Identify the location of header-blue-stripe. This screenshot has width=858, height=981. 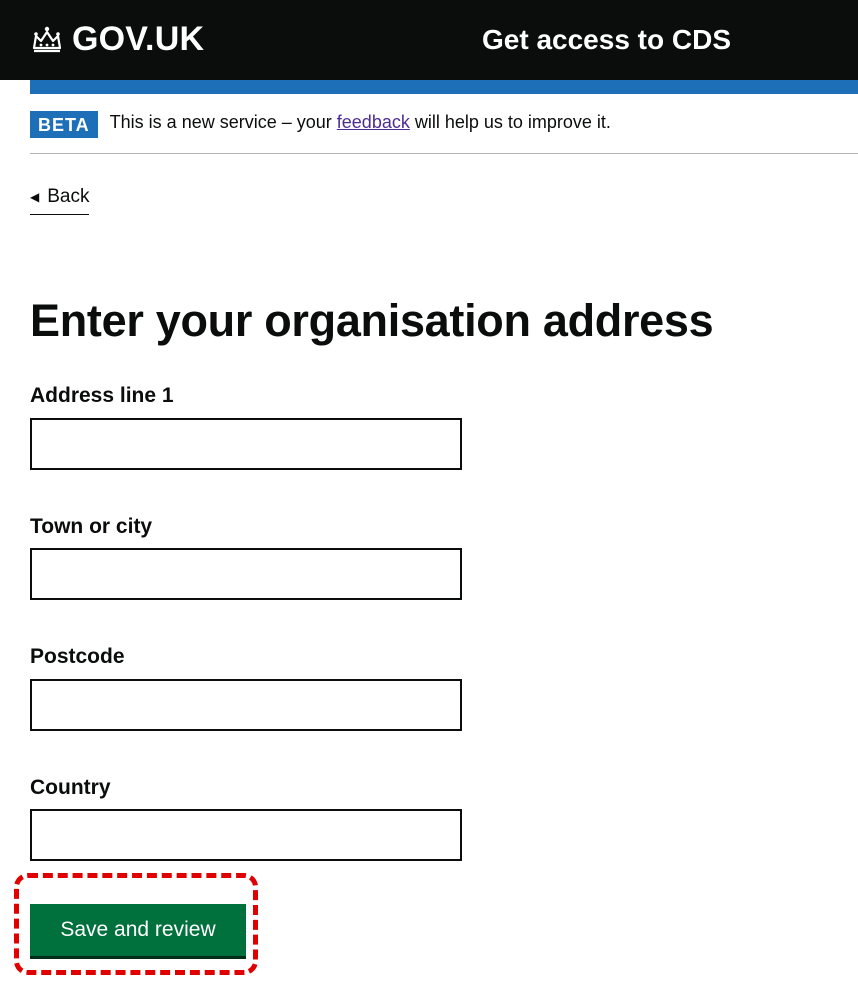
(444, 87).